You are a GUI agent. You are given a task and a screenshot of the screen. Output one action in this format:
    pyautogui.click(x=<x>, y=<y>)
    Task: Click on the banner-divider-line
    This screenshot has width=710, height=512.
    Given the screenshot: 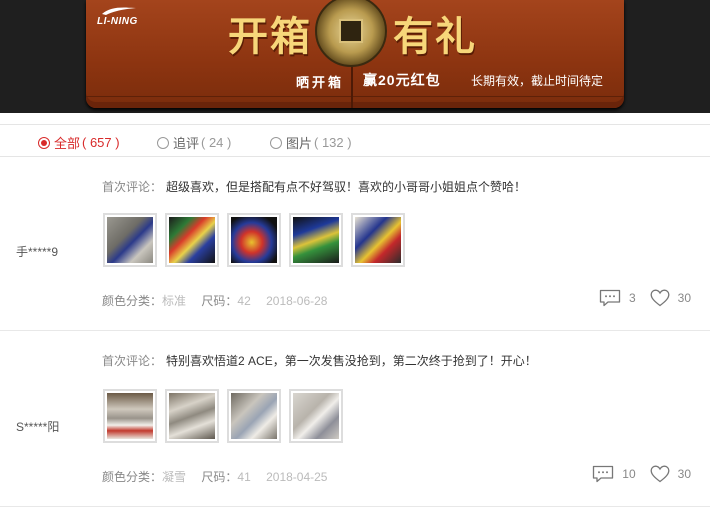 What is the action you would take?
    pyautogui.click(x=355, y=96)
    